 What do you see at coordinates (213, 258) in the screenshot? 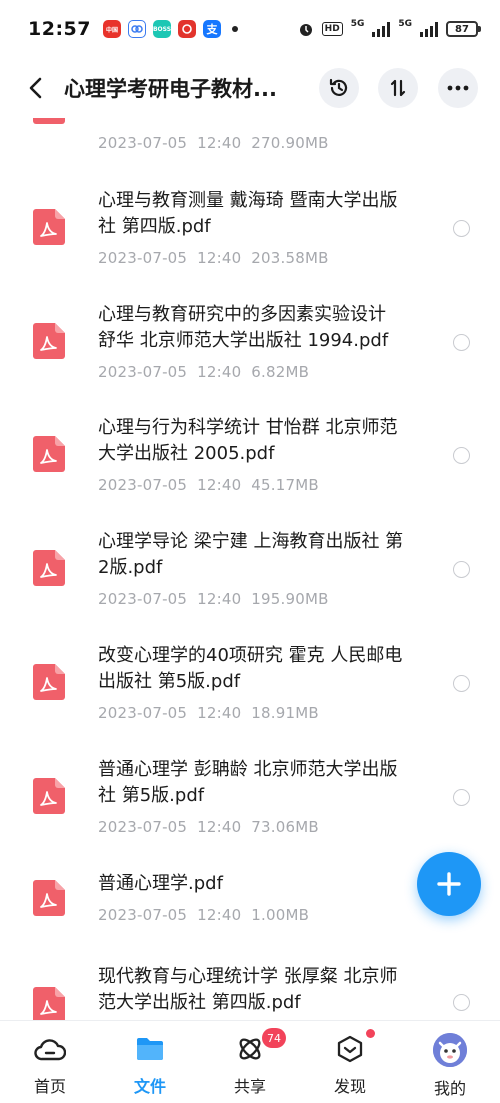
I see `file-meta: 2023-07-05 12:40 203.58MB` at bounding box center [213, 258].